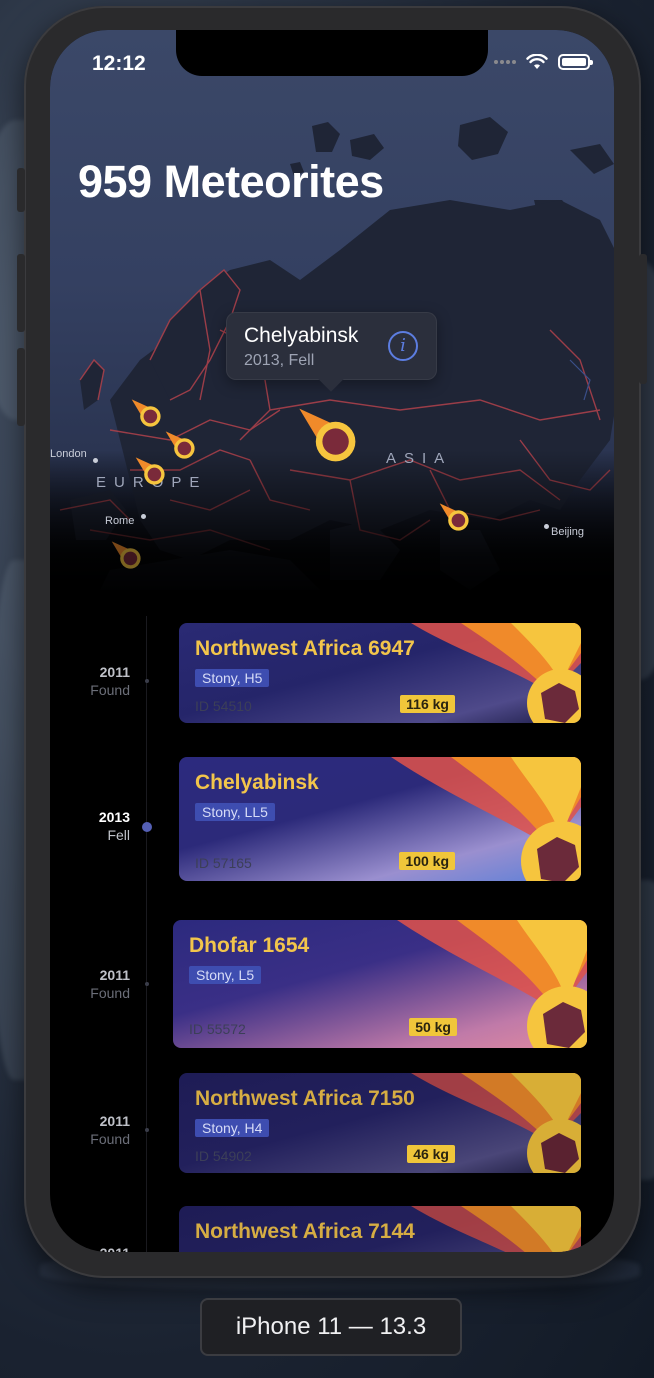 The width and height of the screenshot is (654, 1378). What do you see at coordinates (380, 819) in the screenshot?
I see `meteorite-card-selected: Chelyabinsk Stony, LL5 ID 57165 100 kg` at bounding box center [380, 819].